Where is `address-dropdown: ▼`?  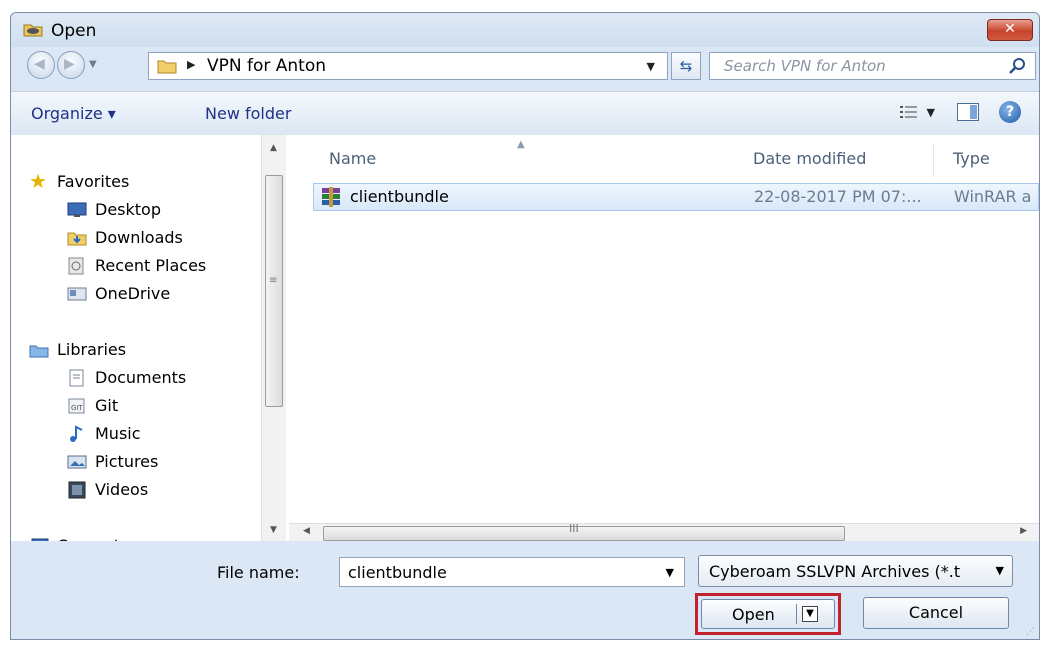
address-dropdown: ▼ is located at coordinates (651, 66).